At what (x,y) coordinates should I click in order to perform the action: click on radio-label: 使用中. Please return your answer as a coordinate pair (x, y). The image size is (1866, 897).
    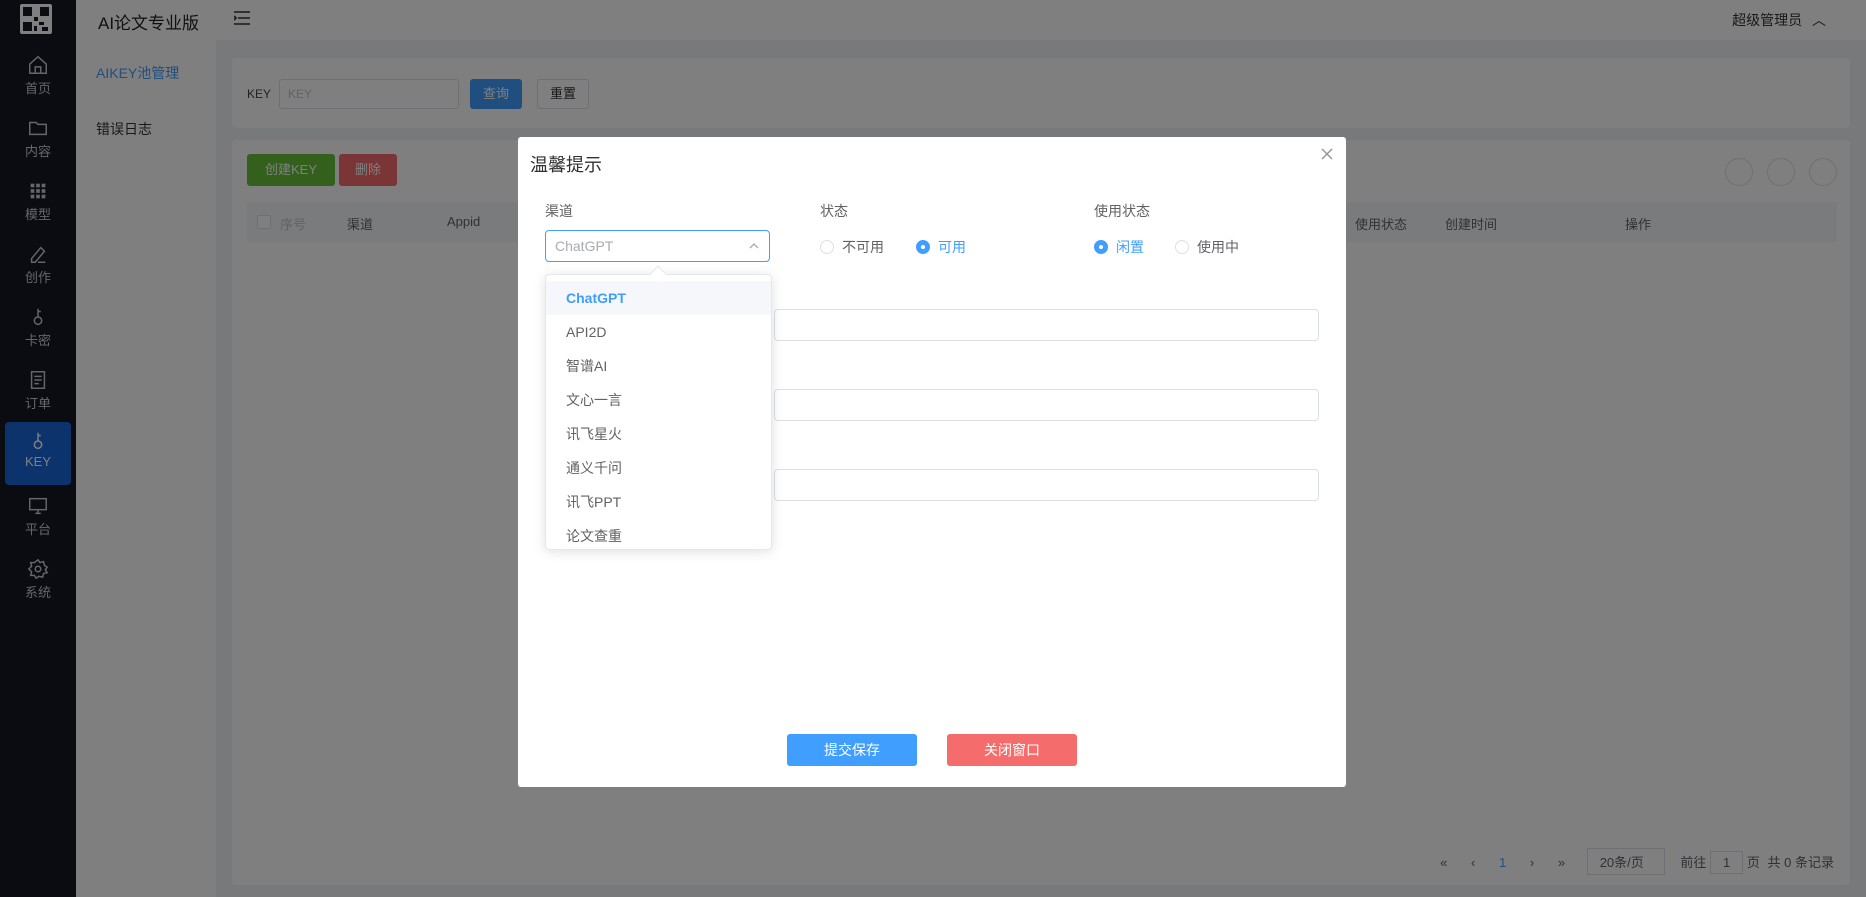
    Looking at the image, I should click on (1218, 247).